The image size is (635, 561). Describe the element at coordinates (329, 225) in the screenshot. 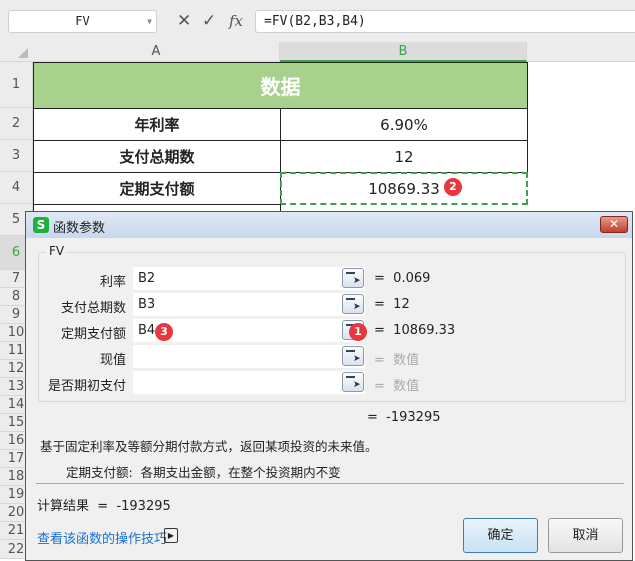

I see `dialog-title-bar: S 函数参数 ✕` at that location.